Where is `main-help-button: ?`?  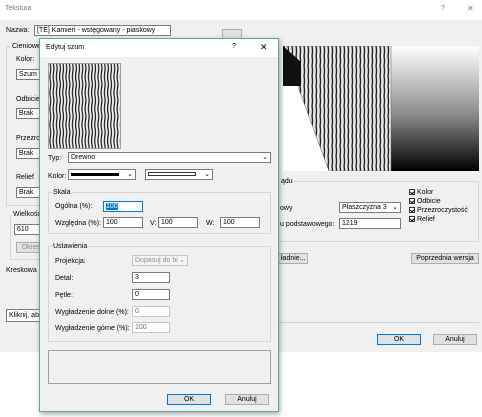
main-help-button: ? is located at coordinates (443, 8).